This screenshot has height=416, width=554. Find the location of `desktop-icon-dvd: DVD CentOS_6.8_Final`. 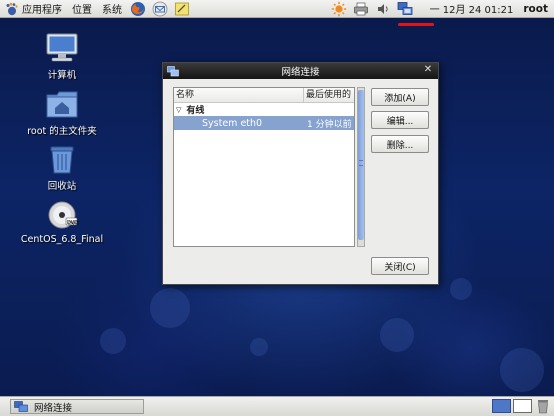

desktop-icon-dvd: DVD CentOS_6.8_Final is located at coordinates (62, 222).